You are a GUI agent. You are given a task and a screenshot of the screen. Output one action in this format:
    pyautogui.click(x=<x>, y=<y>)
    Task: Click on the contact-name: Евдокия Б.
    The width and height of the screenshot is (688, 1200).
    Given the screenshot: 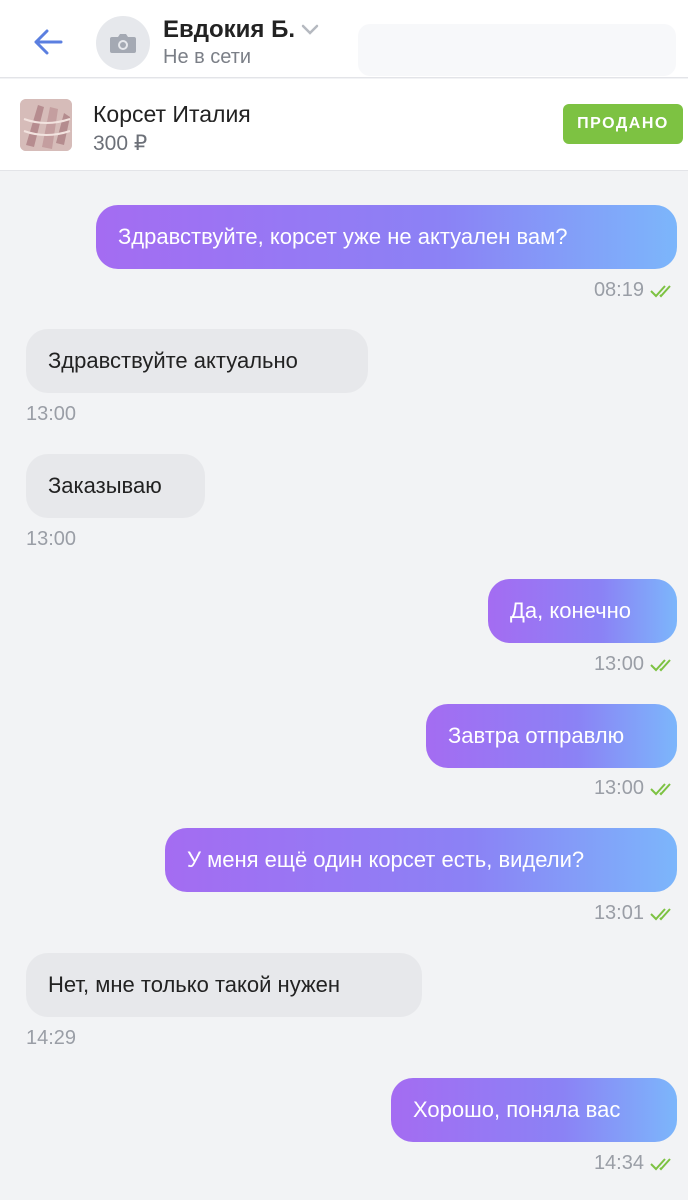 What is the action you would take?
    pyautogui.click(x=229, y=29)
    